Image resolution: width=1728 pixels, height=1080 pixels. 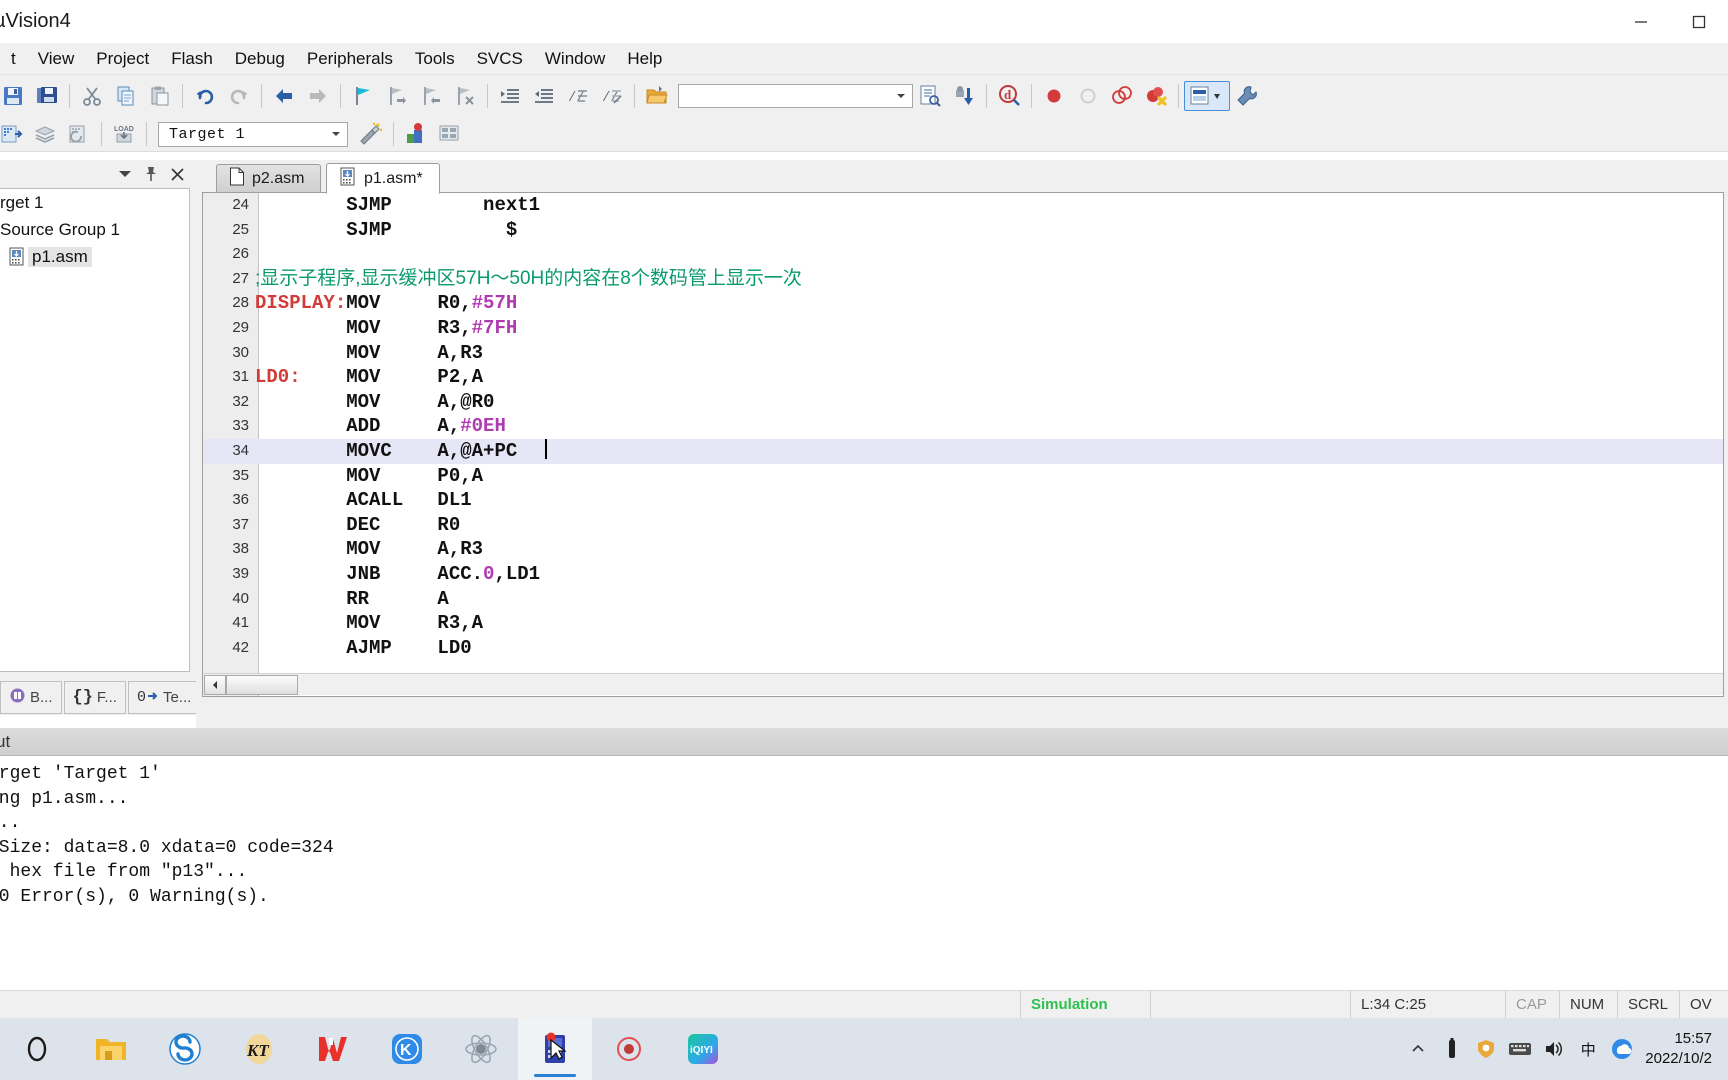 What do you see at coordinates (177, 174) in the screenshot?
I see `close-icon` at bounding box center [177, 174].